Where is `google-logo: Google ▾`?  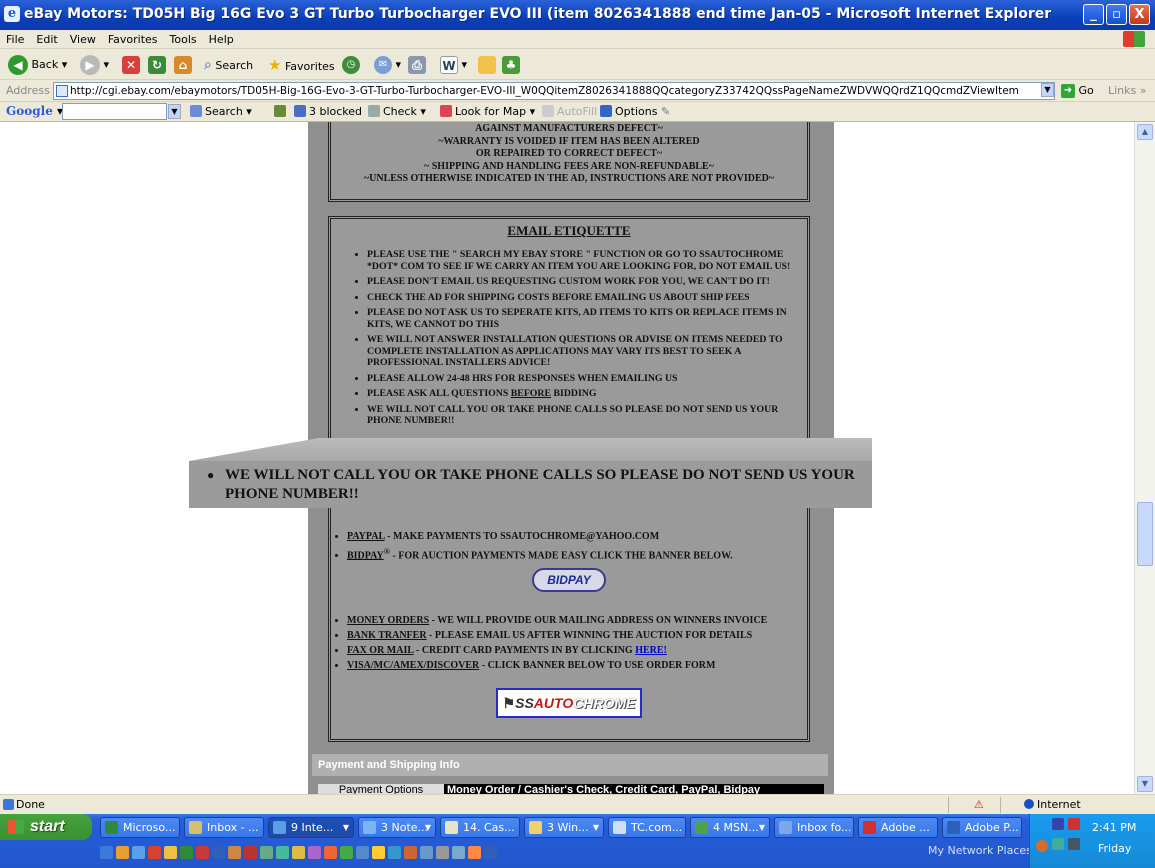
google-logo: Google ▾ is located at coordinates (34, 111).